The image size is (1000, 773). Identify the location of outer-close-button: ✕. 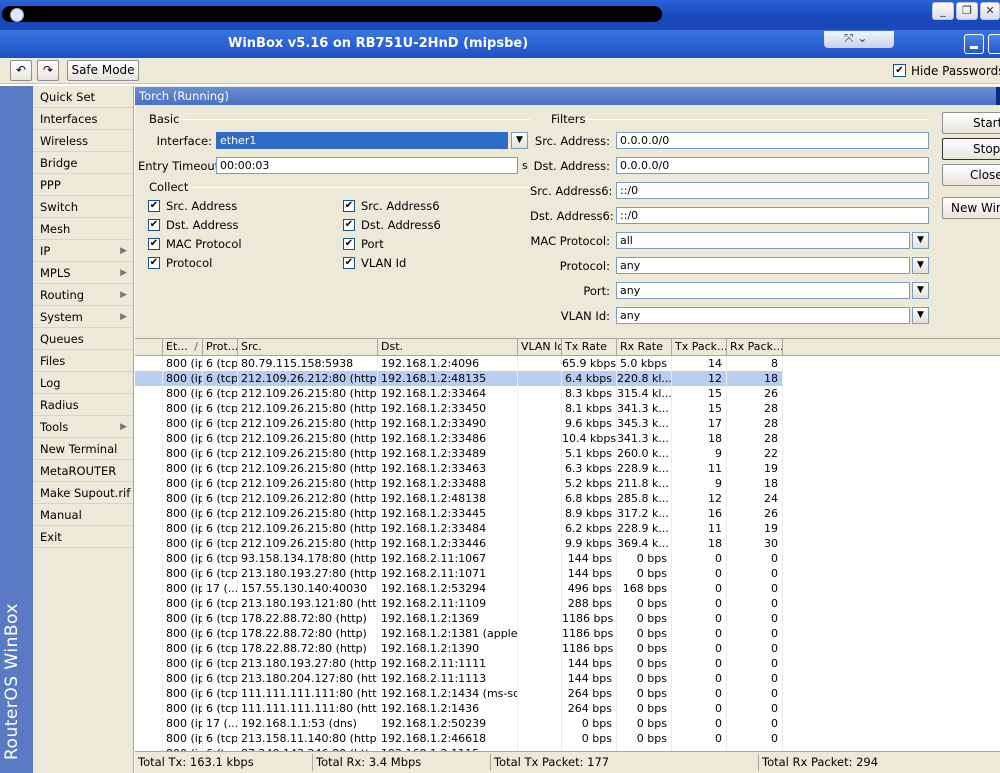
(990, 11).